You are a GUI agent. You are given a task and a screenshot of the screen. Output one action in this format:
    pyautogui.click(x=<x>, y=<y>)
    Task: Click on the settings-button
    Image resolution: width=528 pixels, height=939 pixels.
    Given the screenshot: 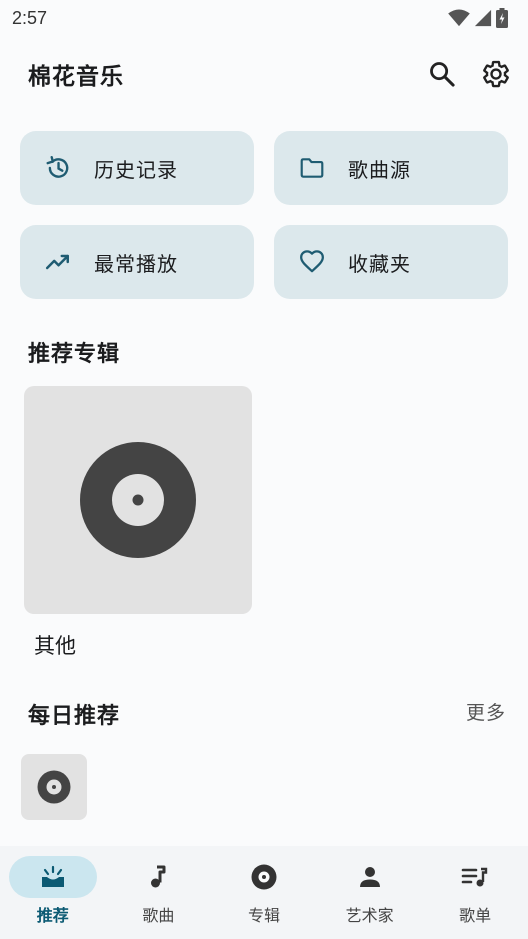 What is the action you would take?
    pyautogui.click(x=496, y=74)
    